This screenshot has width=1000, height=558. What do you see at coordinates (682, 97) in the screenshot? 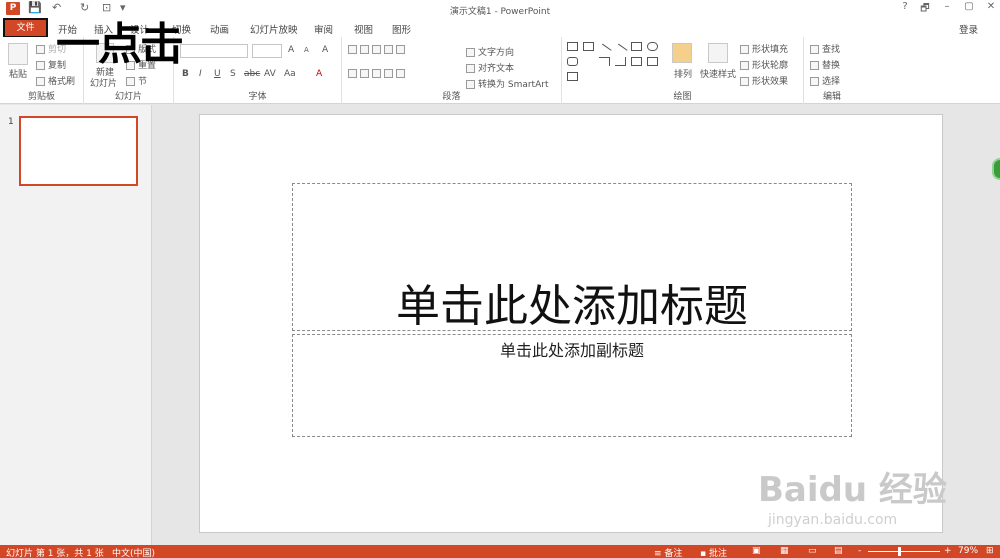
I see `drawing-group-label: 绘图` at bounding box center [682, 97].